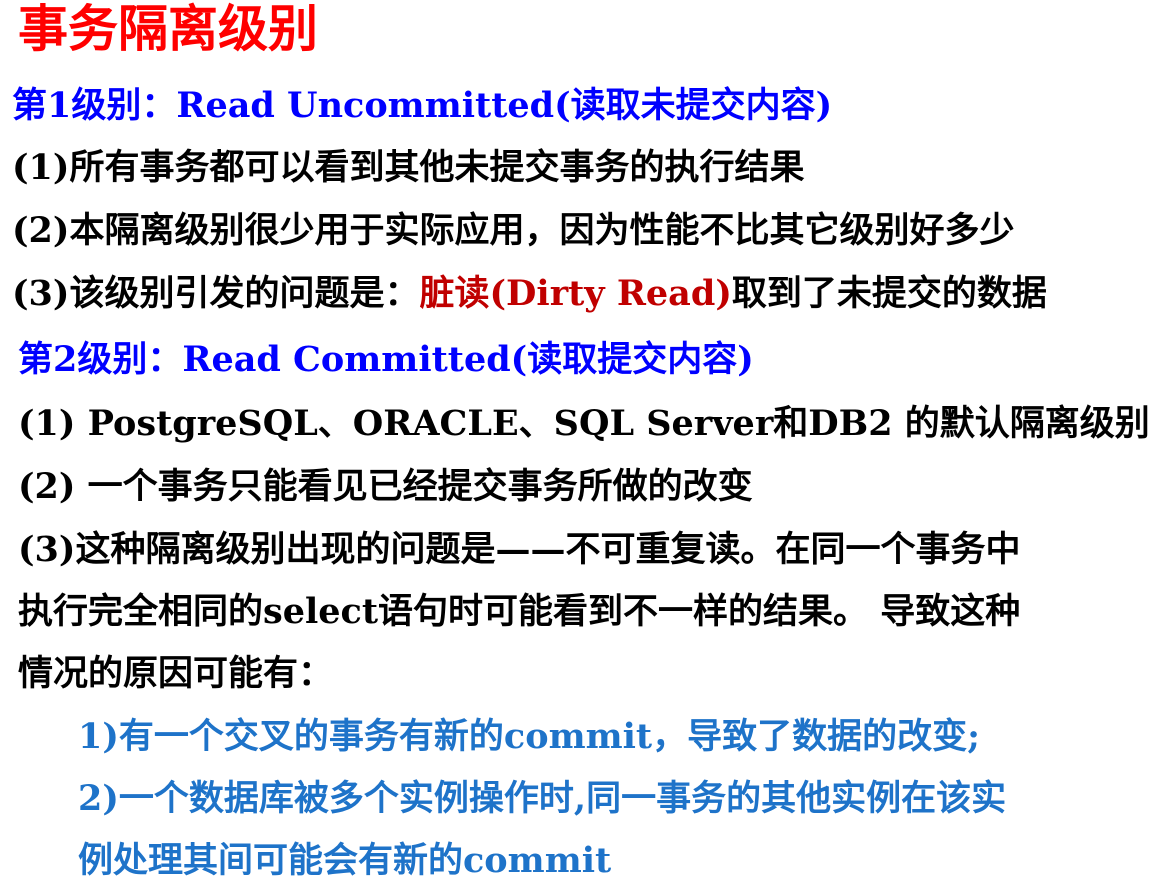  Describe the element at coordinates (216, 293) in the screenshot. I see `level1-item-3-prefix: (3)该级别引发的问题是：` at that location.